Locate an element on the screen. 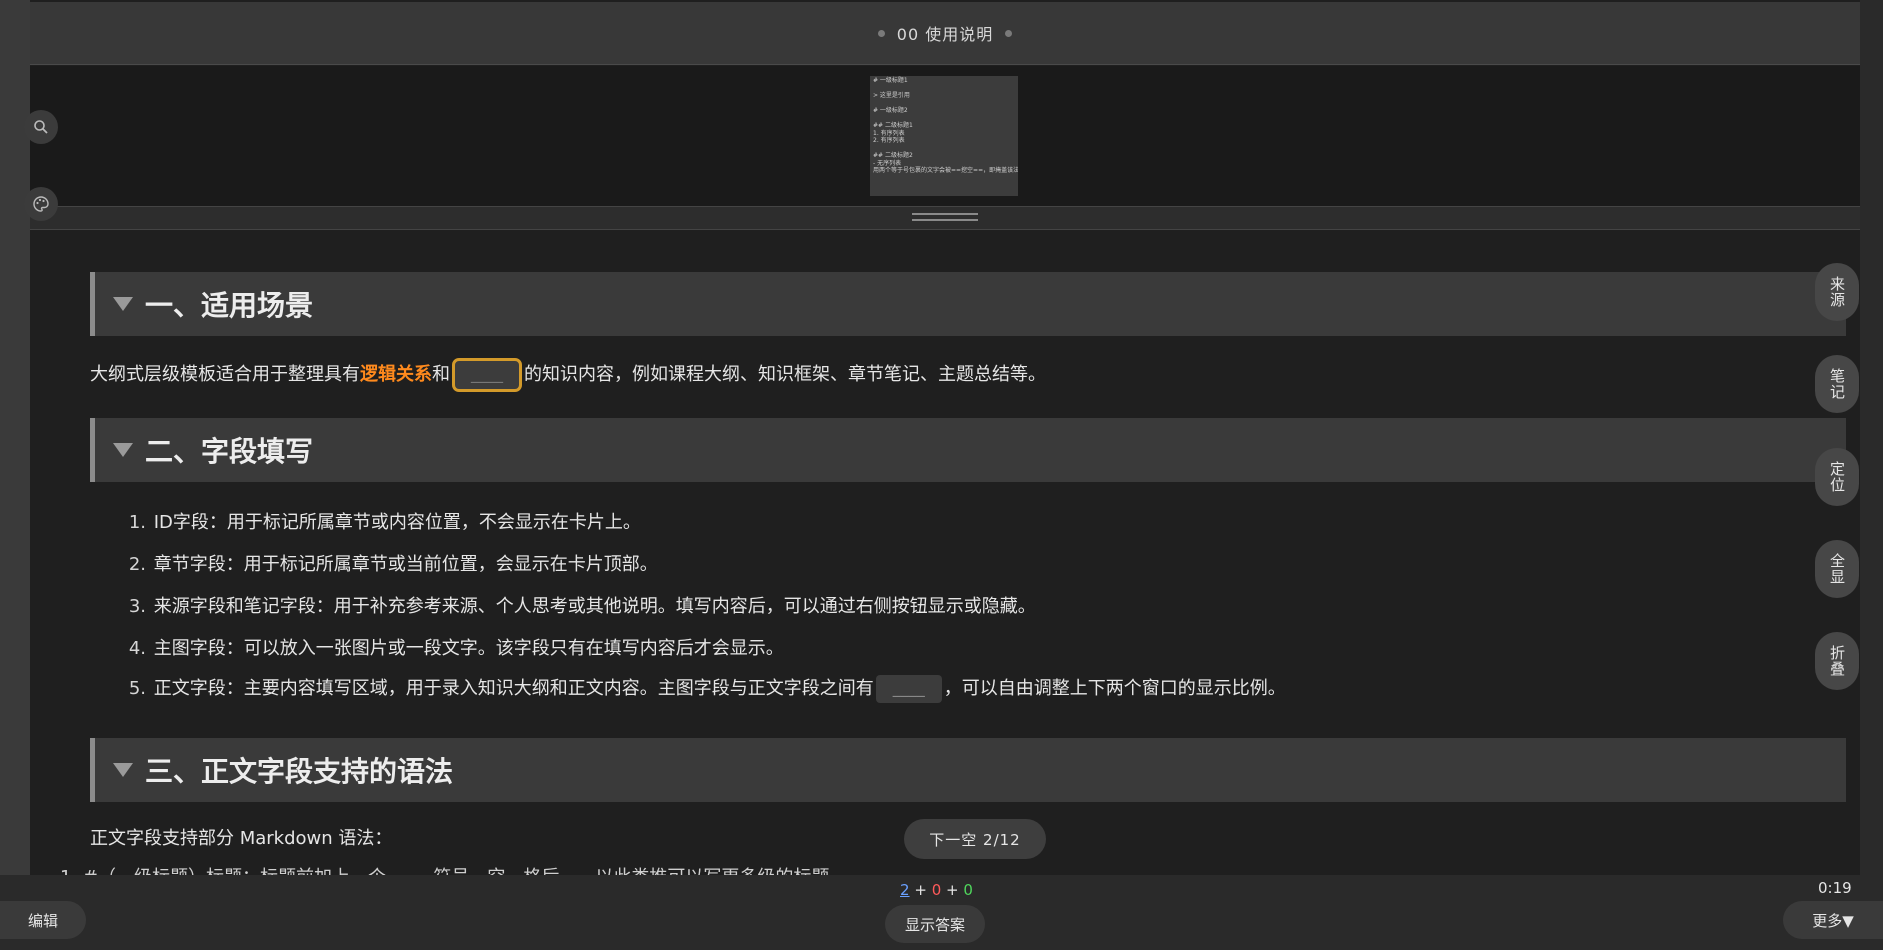  more-menu-button: 更多▼ is located at coordinates (1833, 920).